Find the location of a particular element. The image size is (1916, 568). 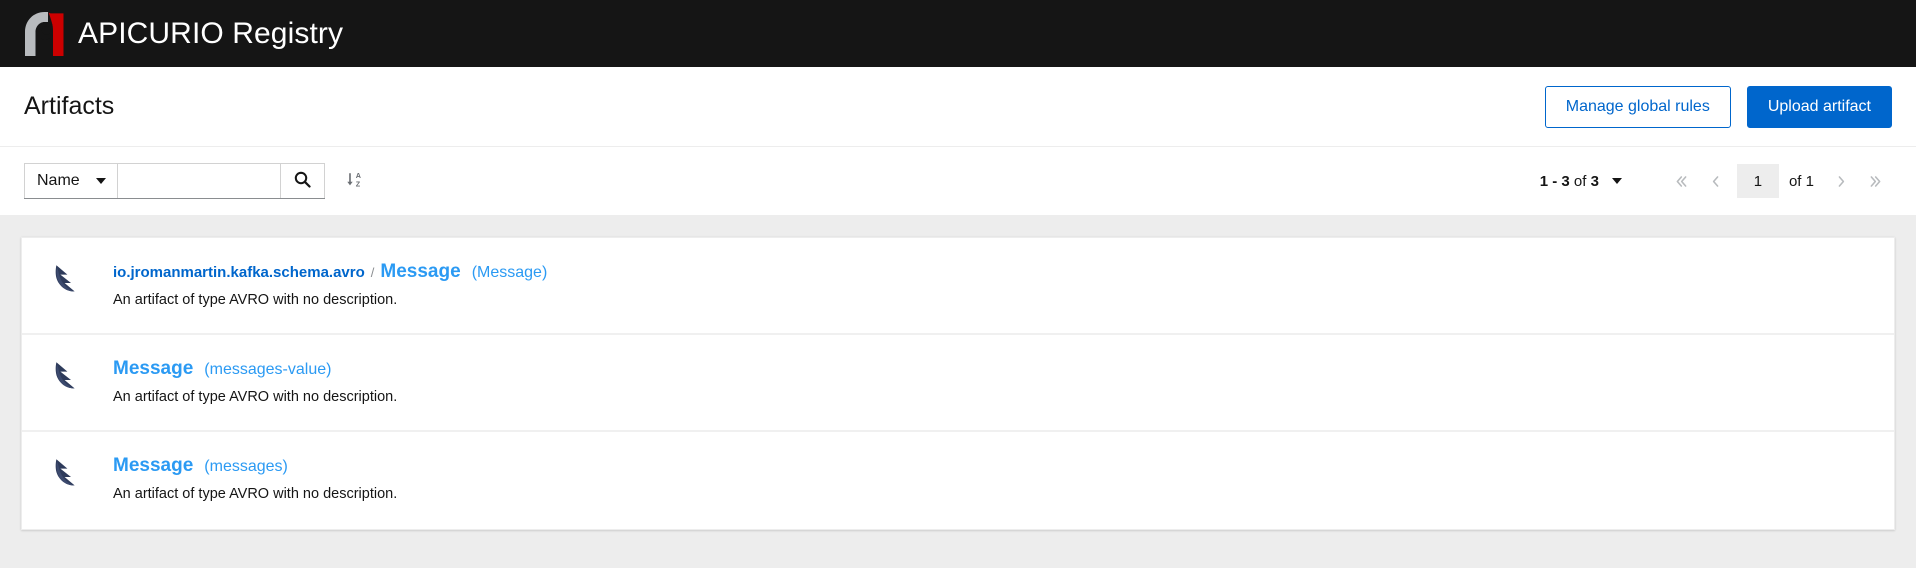

pagination-nav: of 1 is located at coordinates (1778, 181).